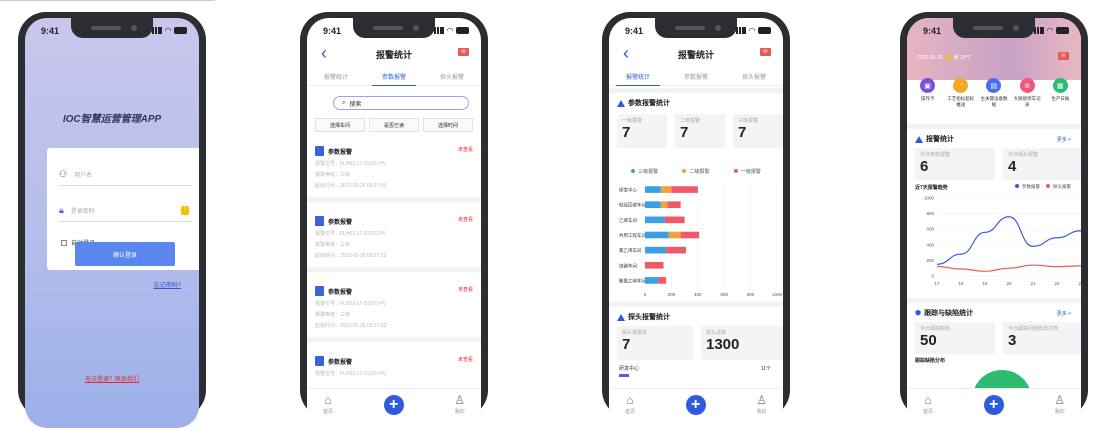  I want to click on contact-link: 无法登录？联系我们, so click(112, 378).